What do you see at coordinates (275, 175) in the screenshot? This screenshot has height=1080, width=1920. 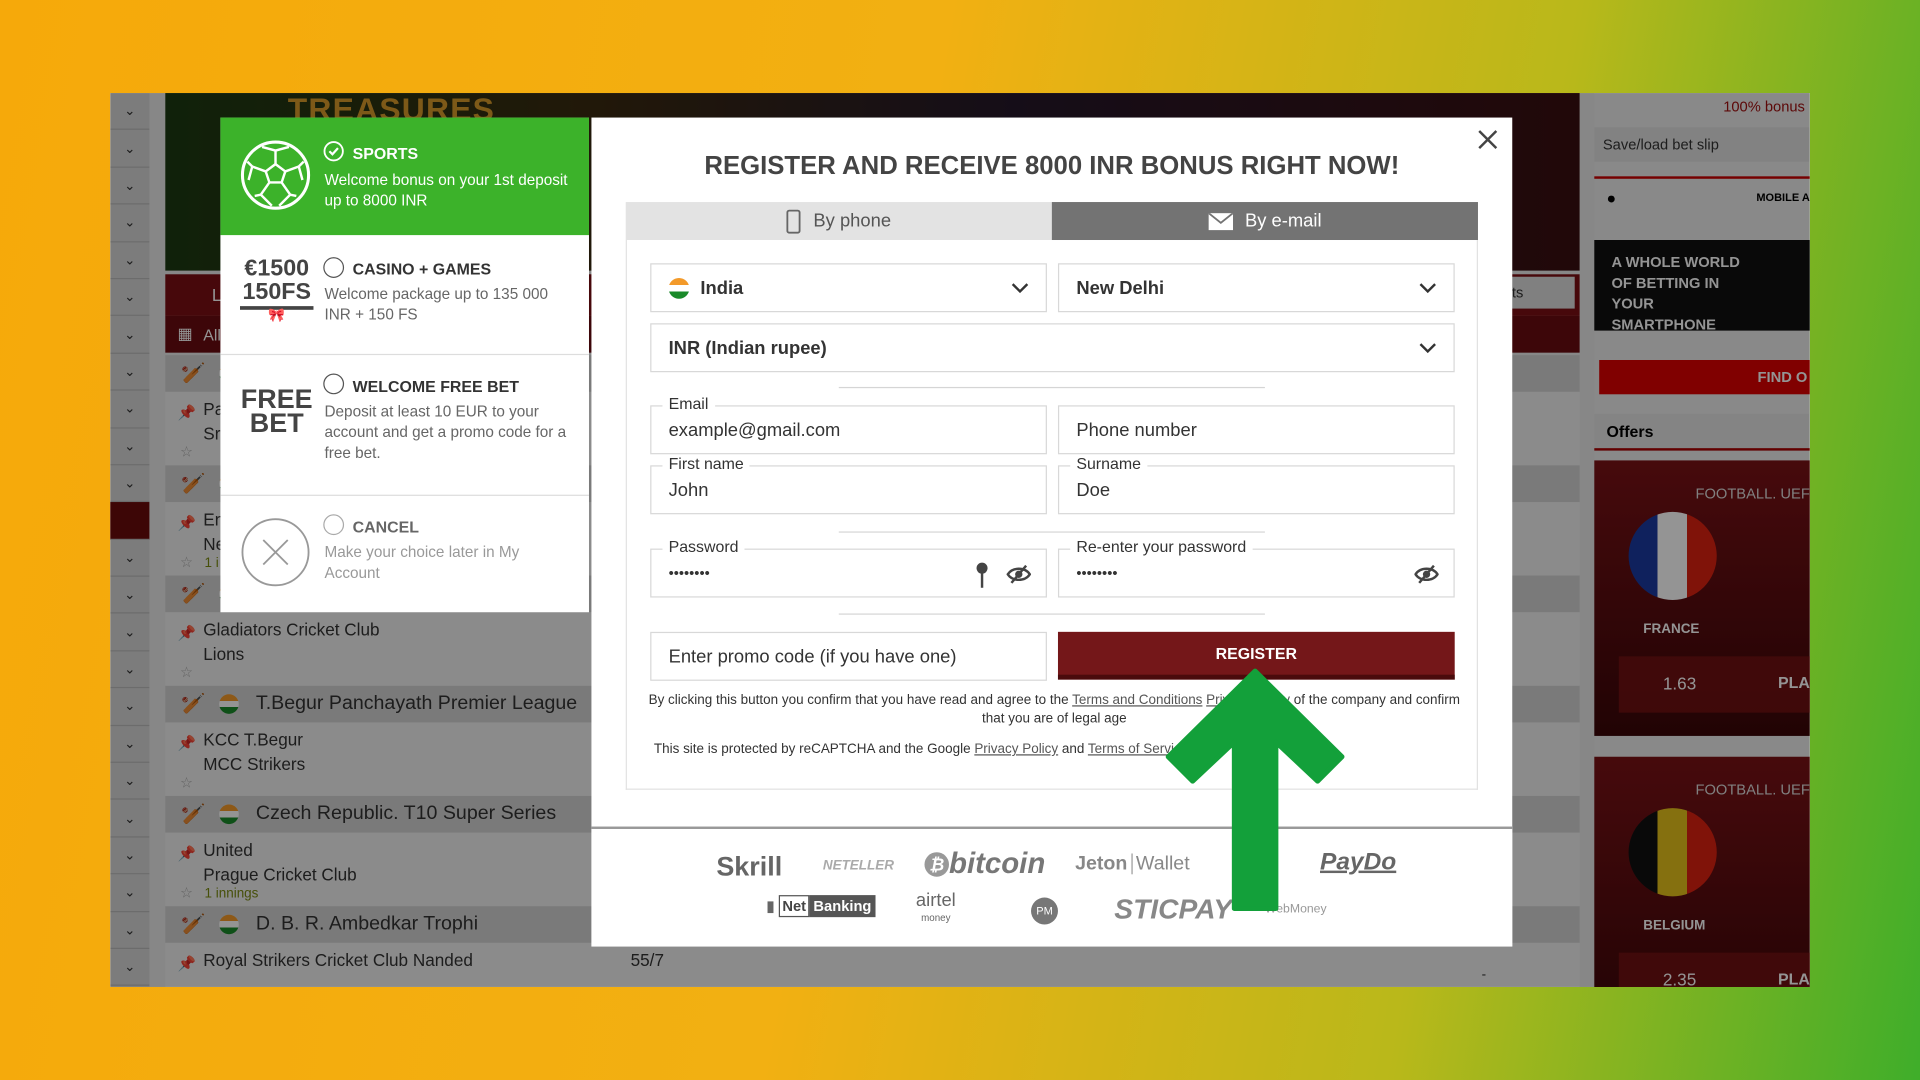 I see `soccer-ball-icon` at bounding box center [275, 175].